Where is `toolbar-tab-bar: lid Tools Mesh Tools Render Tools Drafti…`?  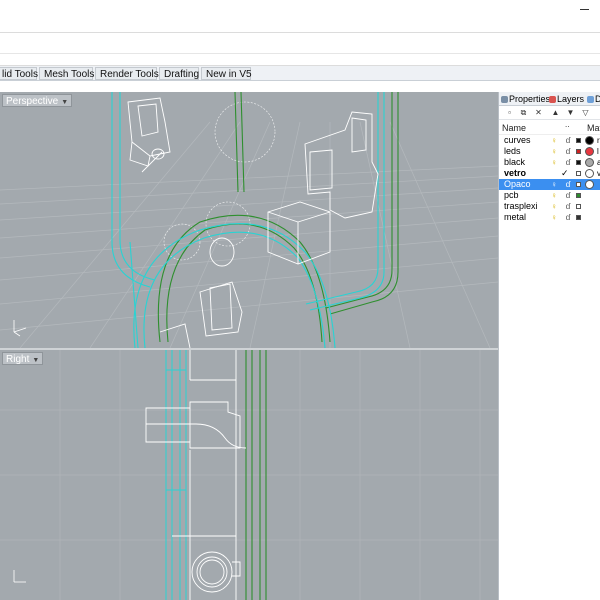
toolbar-tab-bar: lid Tools Mesh Tools Render Tools Drafti… is located at coordinates (300, 73).